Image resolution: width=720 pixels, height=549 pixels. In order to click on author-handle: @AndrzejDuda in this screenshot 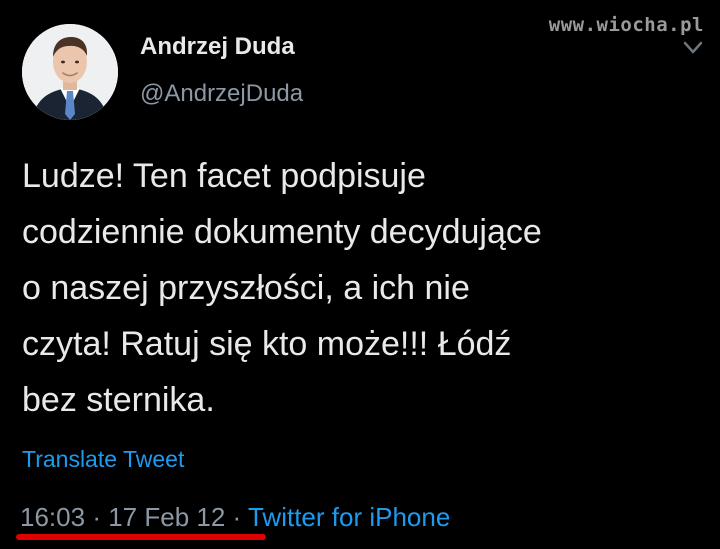, I will do `click(221, 94)`.